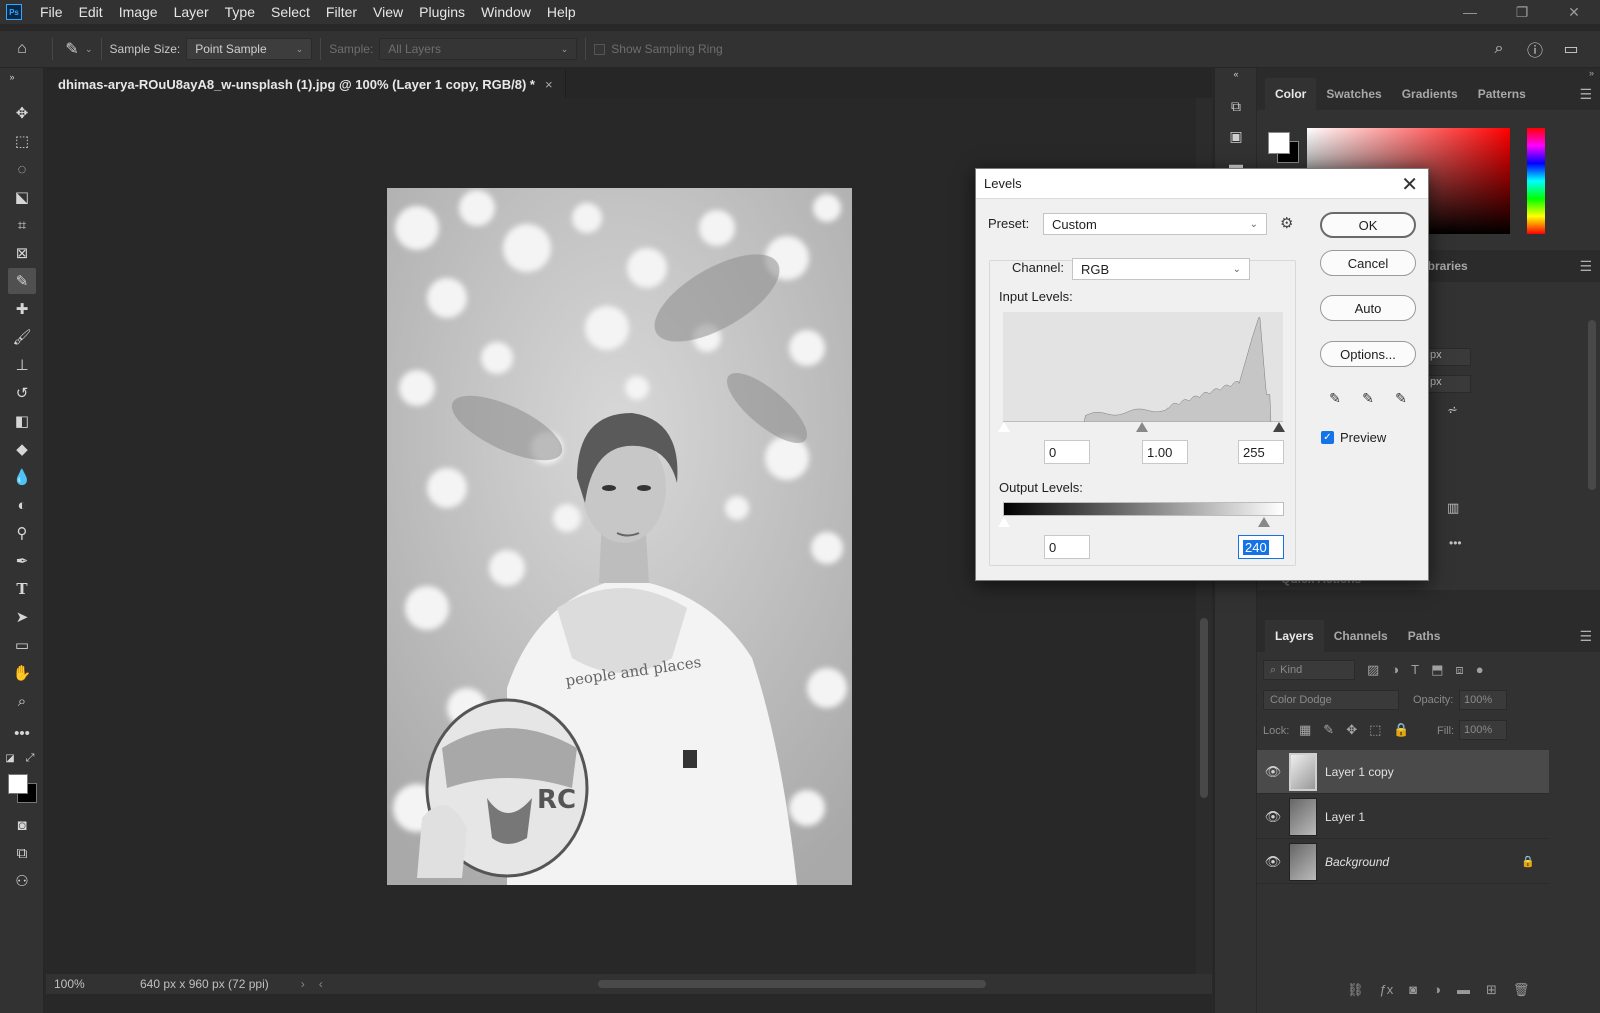  I want to click on properties-scrollbar, so click(1592, 405).